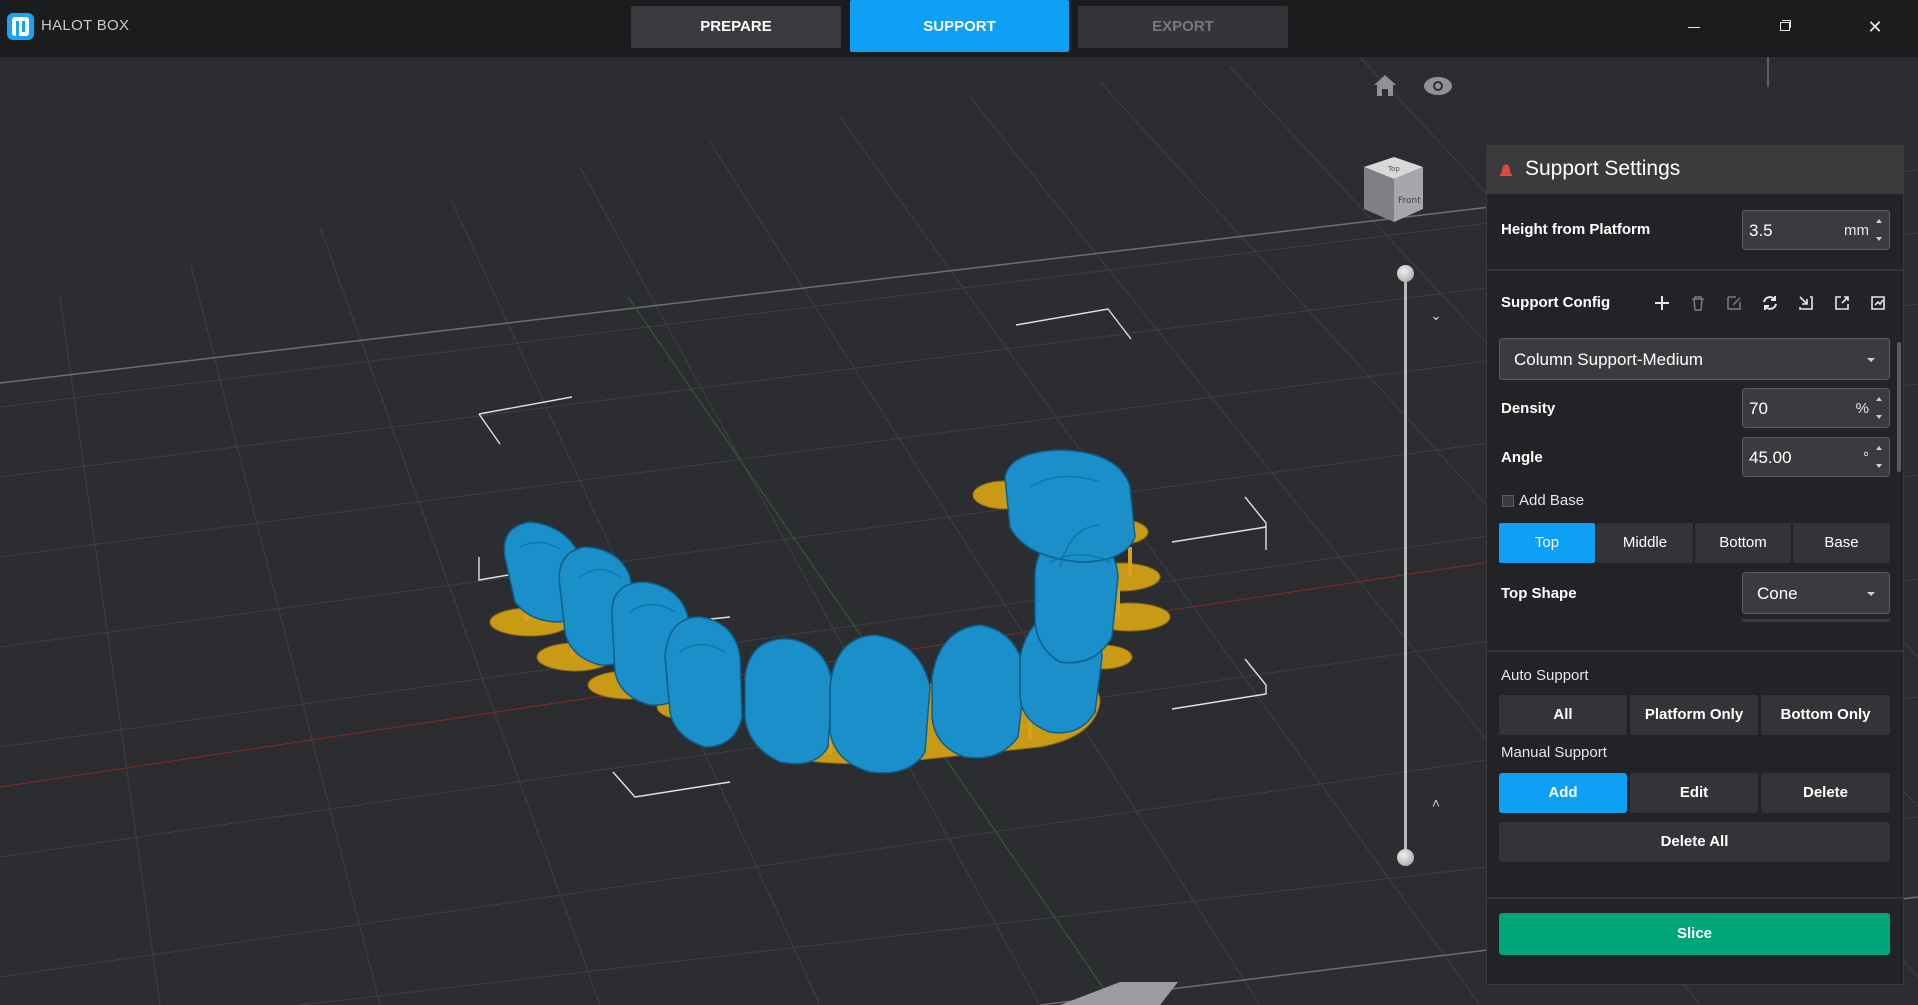  What do you see at coordinates (1816, 408) in the screenshot?
I see `density-input: 70 %` at bounding box center [1816, 408].